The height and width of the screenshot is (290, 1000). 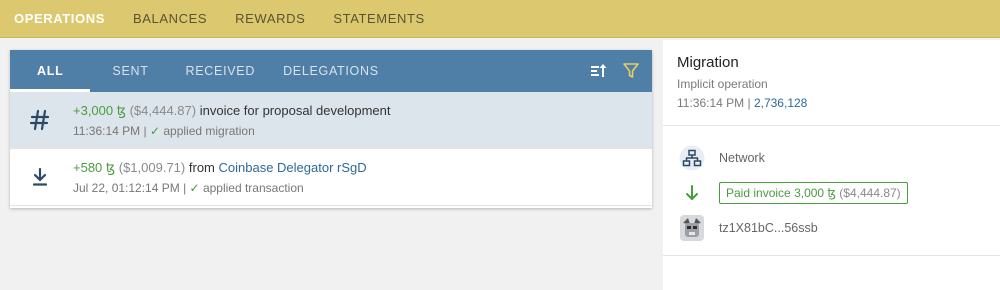 I want to click on flow-network: Network, so click(x=831, y=157).